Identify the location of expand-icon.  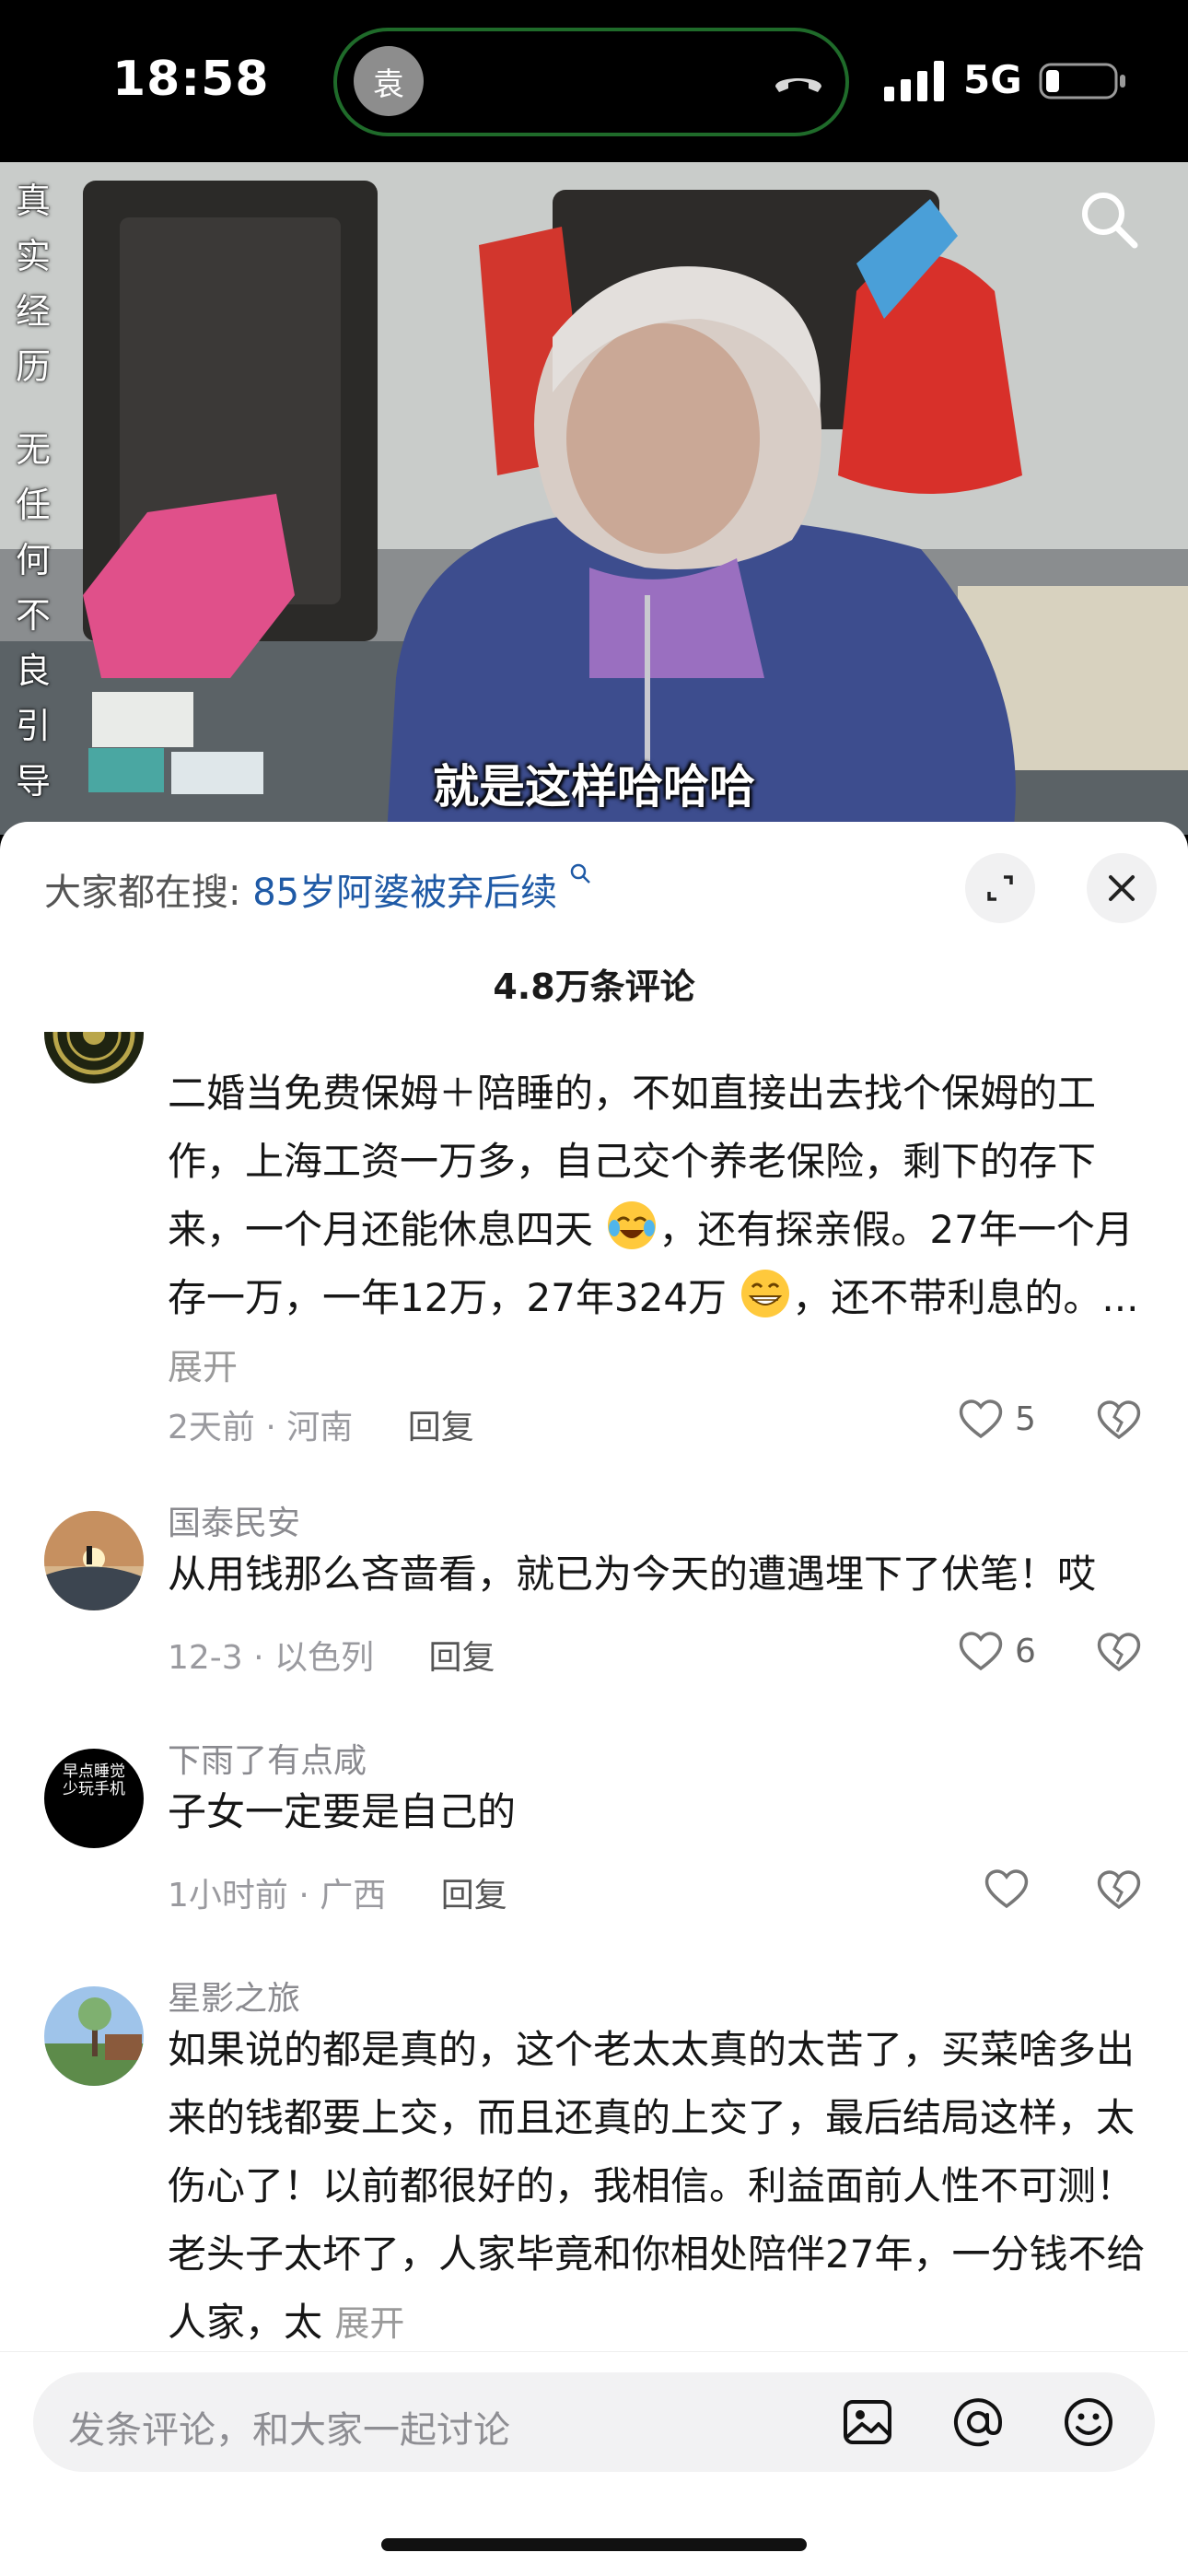
(1000, 888).